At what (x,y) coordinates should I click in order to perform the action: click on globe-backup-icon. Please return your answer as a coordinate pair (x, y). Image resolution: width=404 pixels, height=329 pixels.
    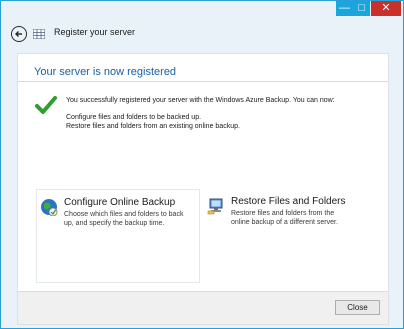
    Looking at the image, I should click on (49, 207).